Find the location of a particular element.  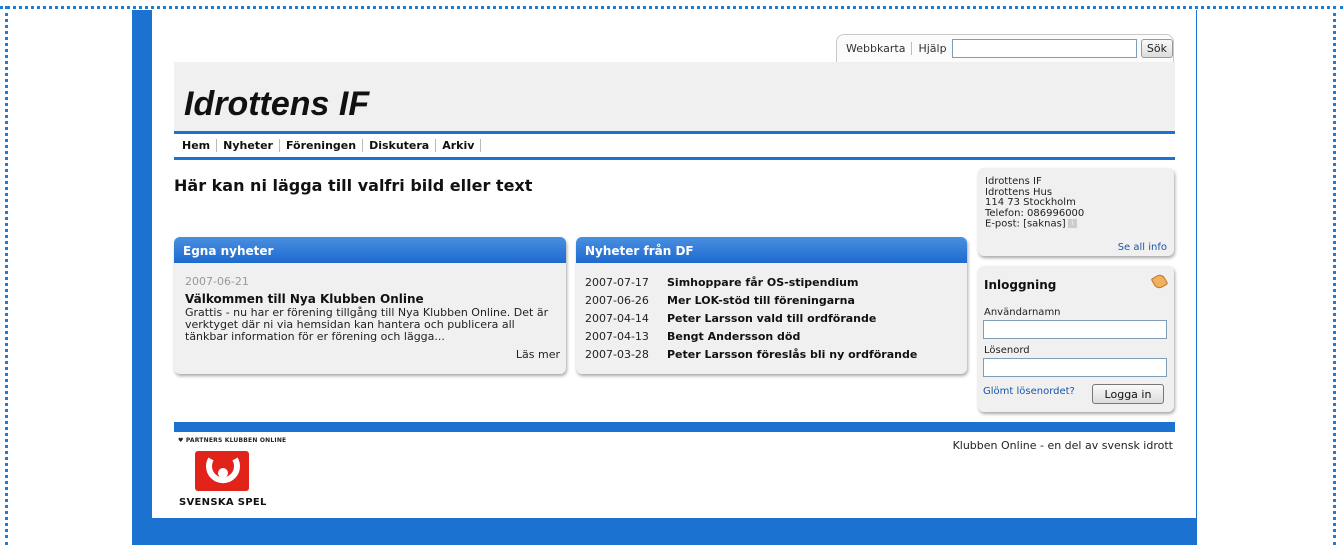

list-item: 2007-06-26 Mer LOK-stöd till föreningarna is located at coordinates (751, 300).